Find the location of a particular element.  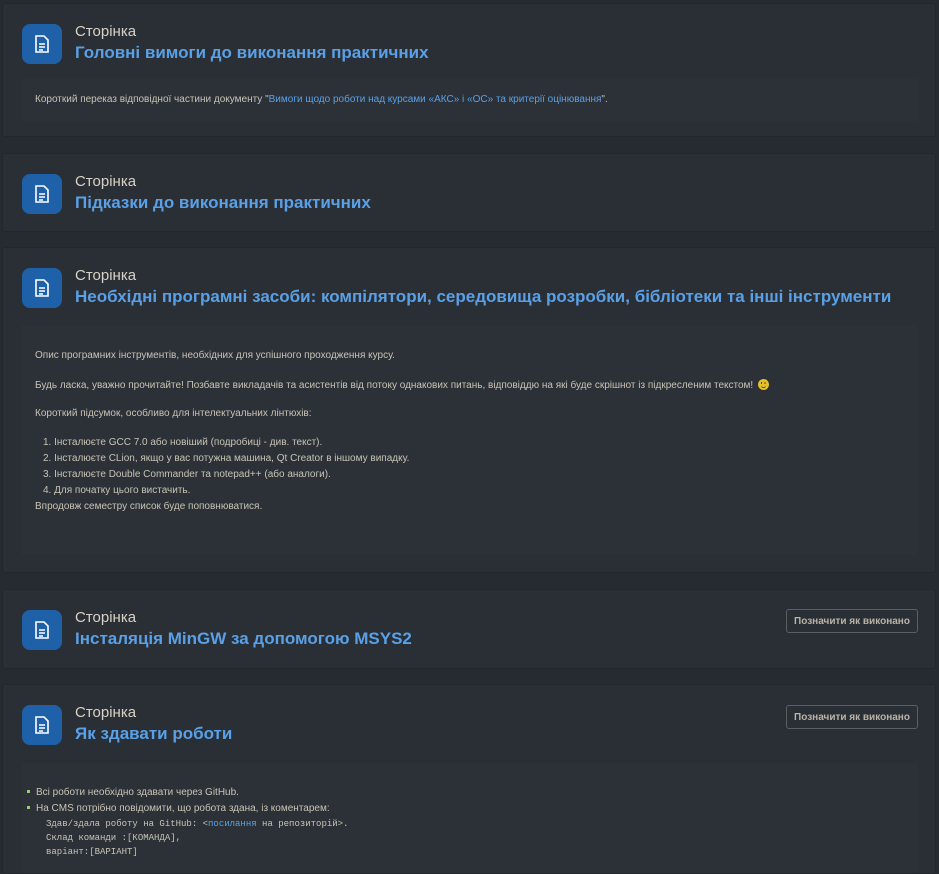

code-line: Склад команди :[КОМАНДА], is located at coordinates (114, 838).